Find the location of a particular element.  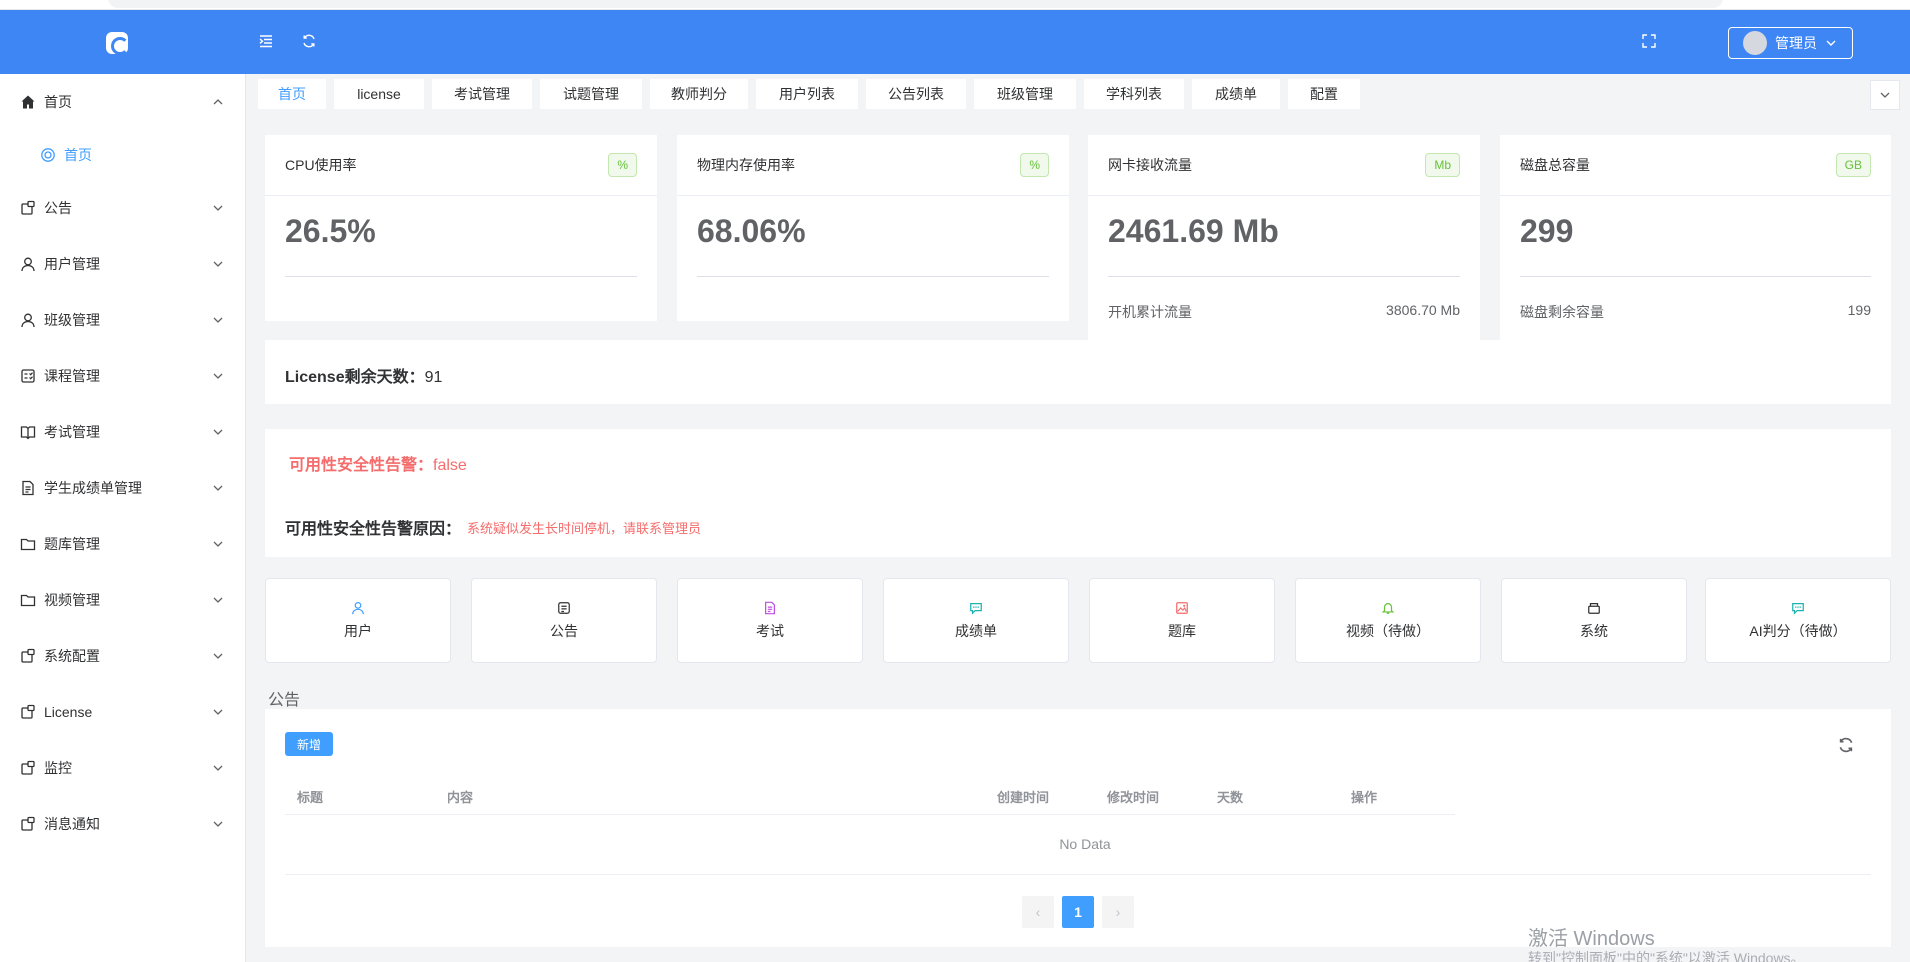

sidebar-item-transcripts: 学生成绩单管理 is located at coordinates (123, 488).